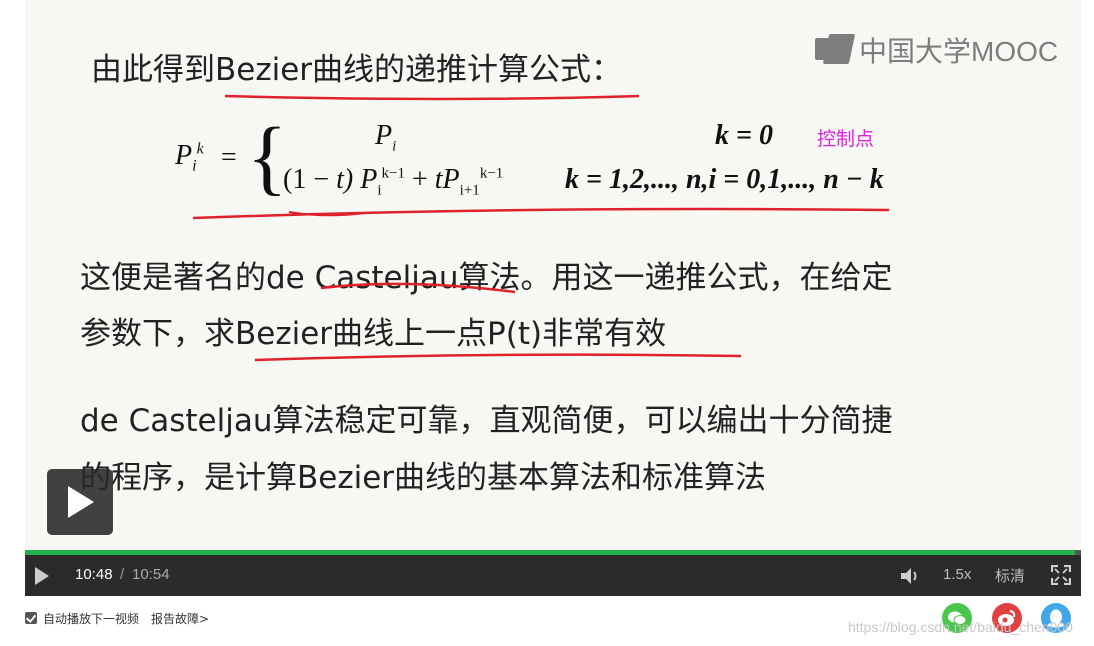 The image size is (1094, 646). Describe the element at coordinates (960, 627) in the screenshot. I see `url-watermark: https://blog.csdn.net/baidu_chen000` at that location.